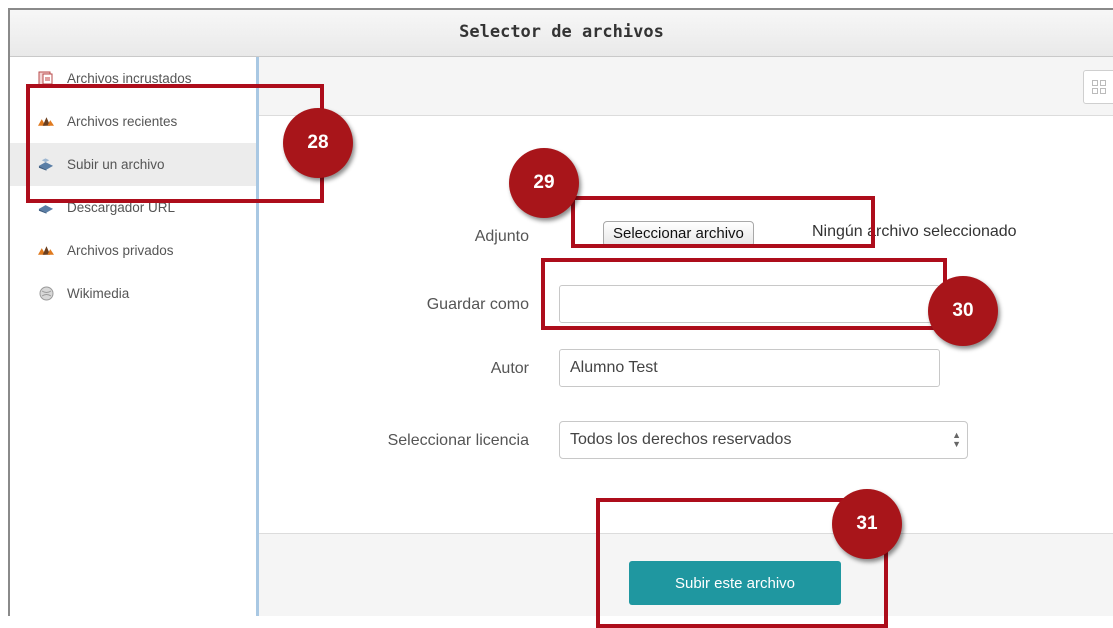 The height and width of the screenshot is (628, 1113). What do you see at coordinates (749, 304) in the screenshot?
I see `save-as-input` at bounding box center [749, 304].